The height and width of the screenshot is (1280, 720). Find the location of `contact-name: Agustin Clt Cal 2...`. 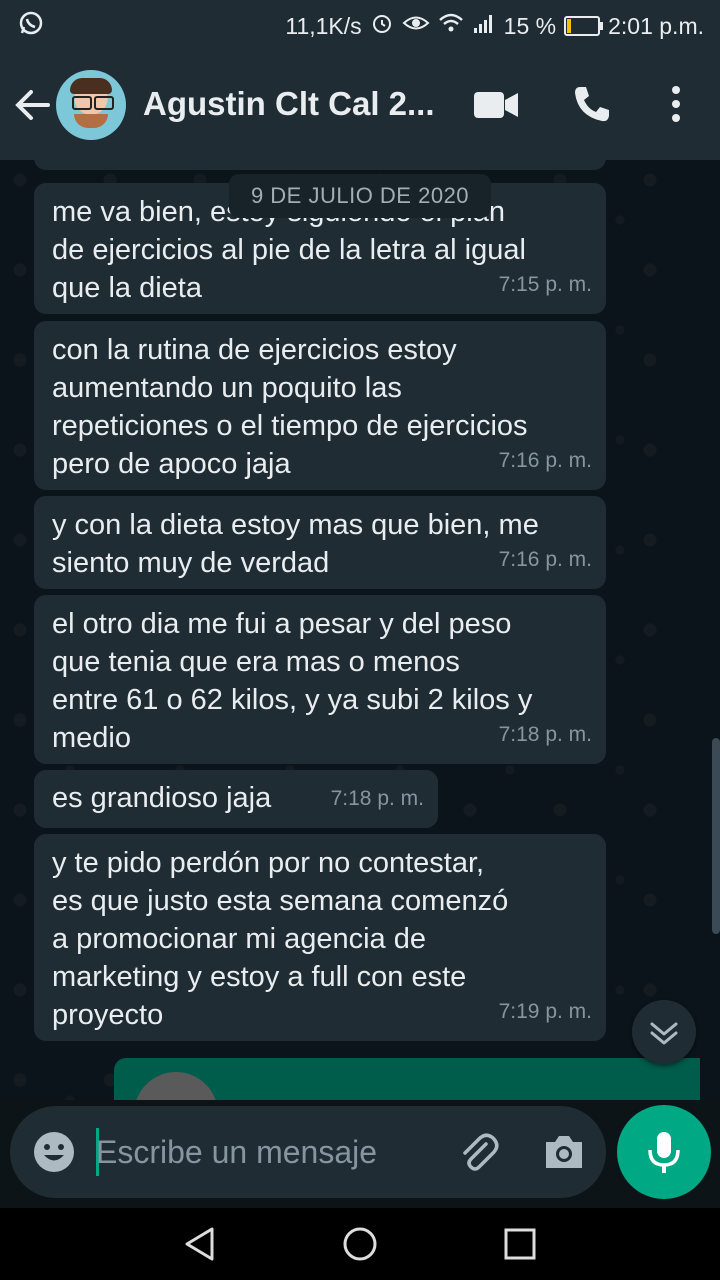

contact-name: Agustin Clt Cal 2... is located at coordinates (289, 104).